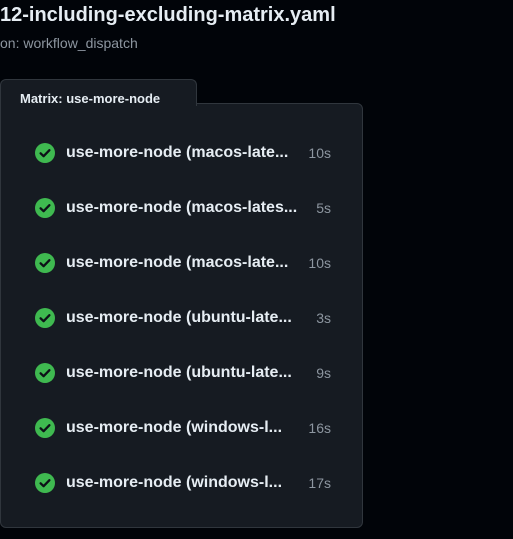 The height and width of the screenshot is (539, 513). I want to click on job-row: use-more-node (windows-l... 17s, so click(184, 483).